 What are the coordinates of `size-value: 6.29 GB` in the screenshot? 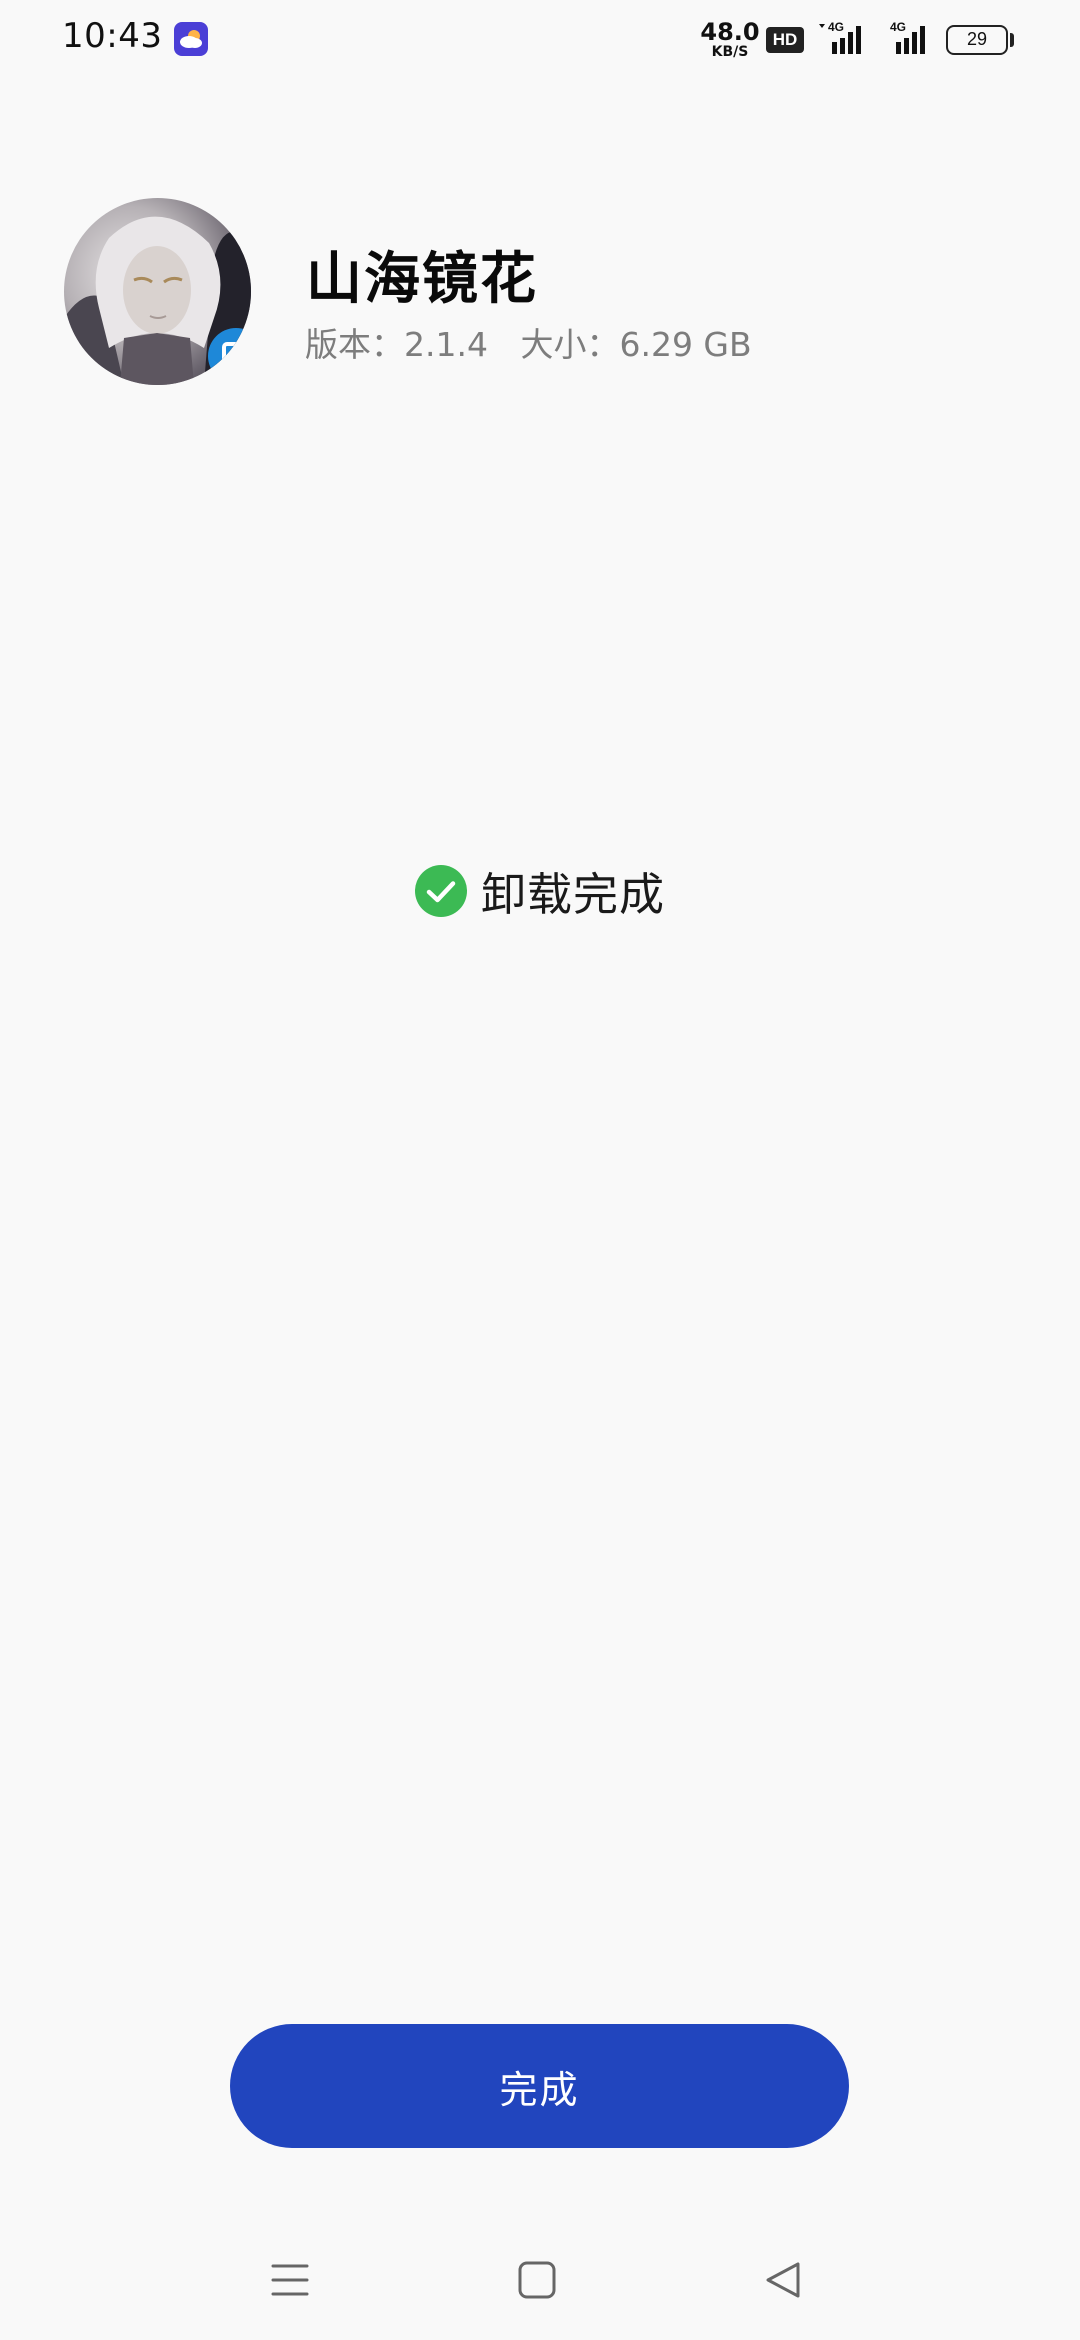 It's located at (685, 344).